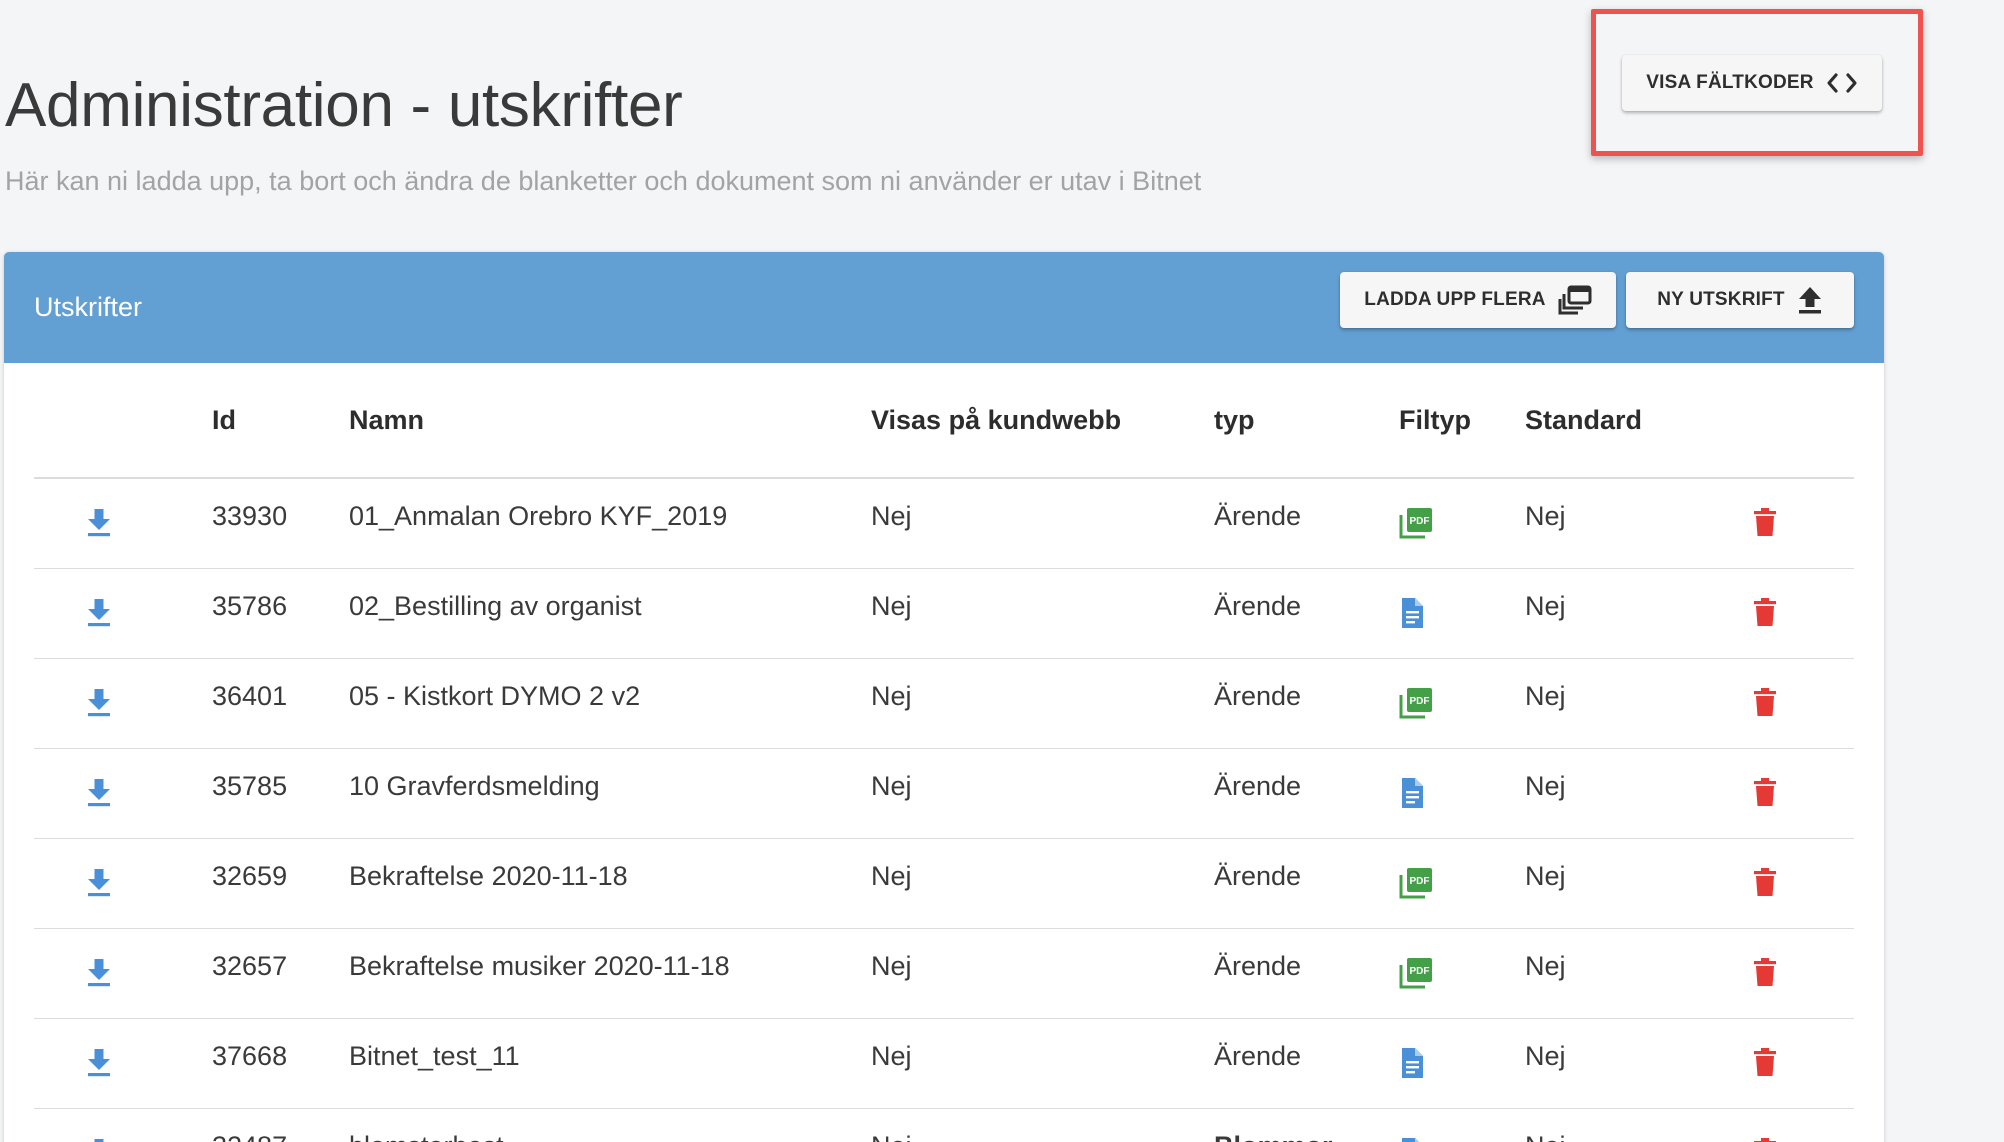 The width and height of the screenshot is (2004, 1142). What do you see at coordinates (280, 421) in the screenshot?
I see `col-header-id: Id` at bounding box center [280, 421].